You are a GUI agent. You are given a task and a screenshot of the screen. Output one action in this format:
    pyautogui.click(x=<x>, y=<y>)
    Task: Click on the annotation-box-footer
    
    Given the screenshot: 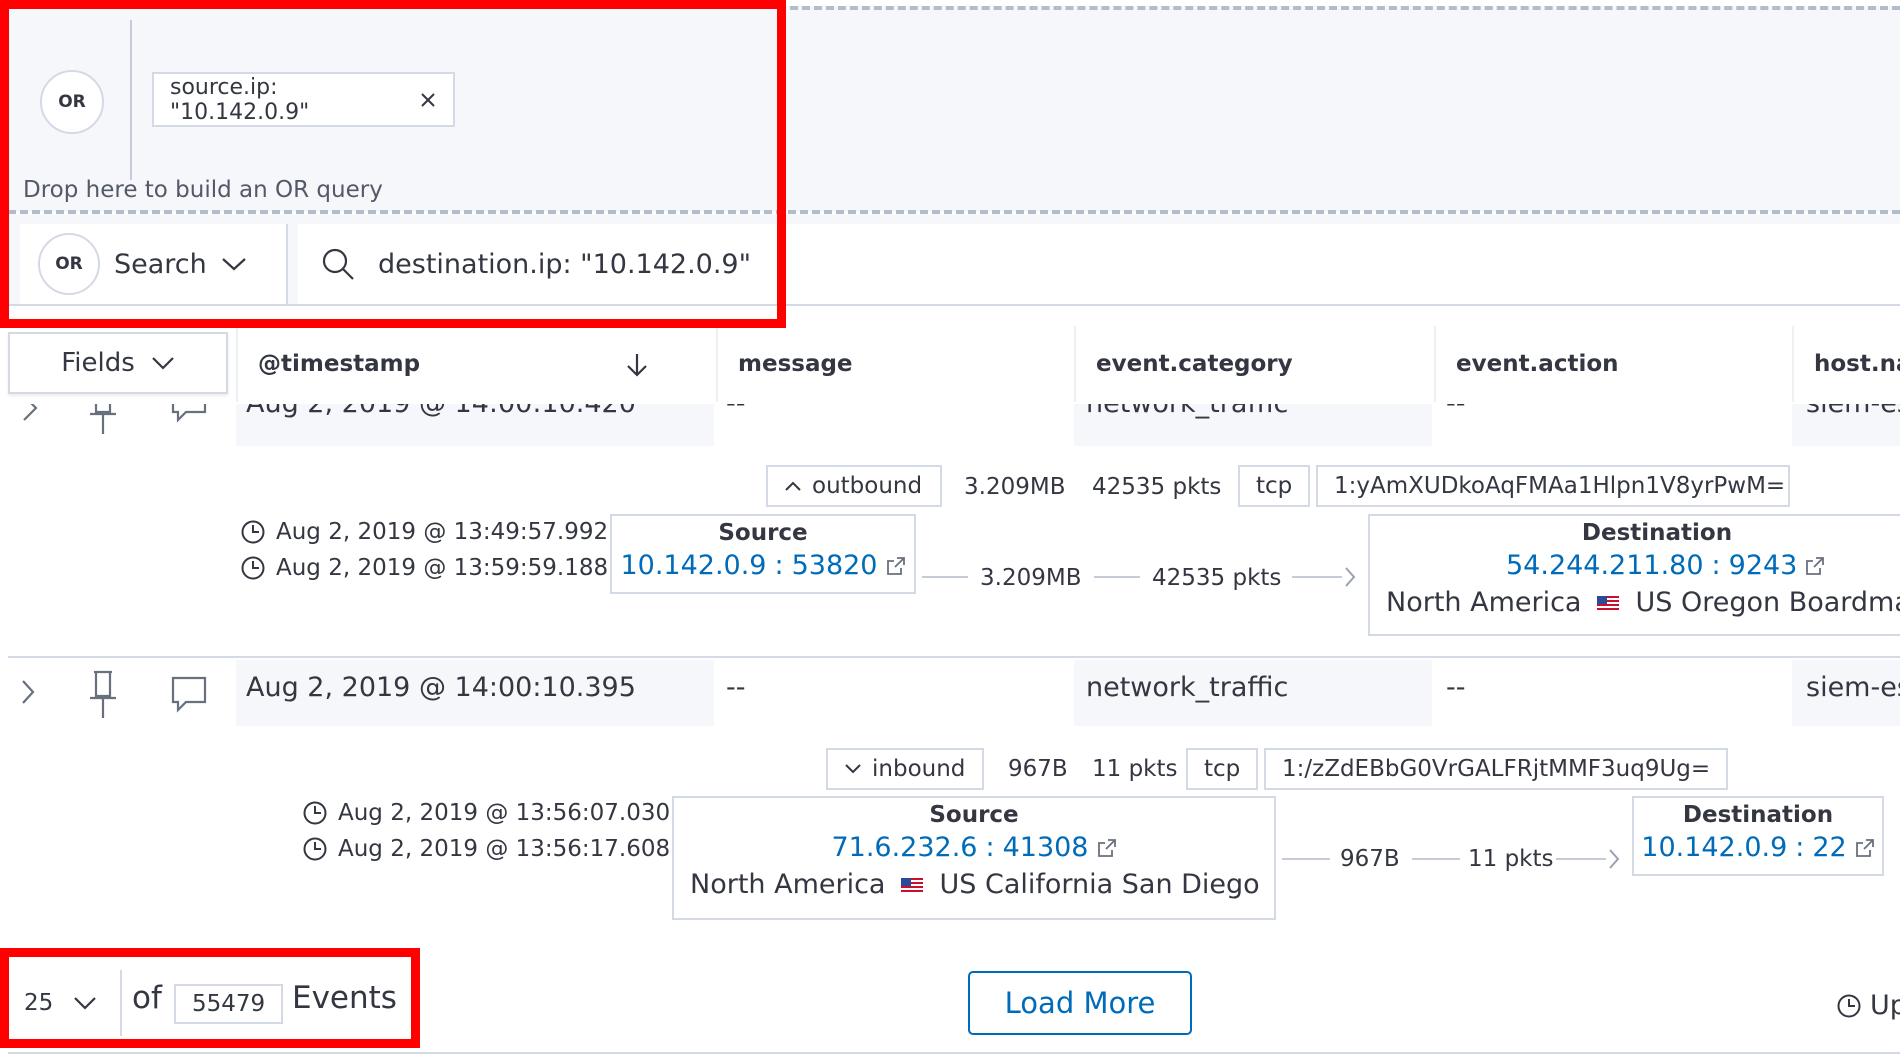 What is the action you would take?
    pyautogui.click(x=210, y=998)
    